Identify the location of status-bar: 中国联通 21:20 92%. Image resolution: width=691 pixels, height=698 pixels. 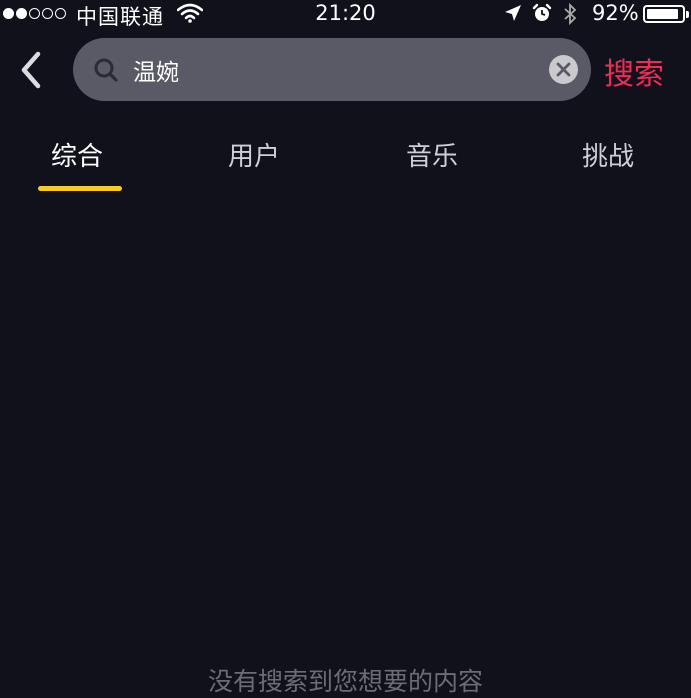
(345, 15).